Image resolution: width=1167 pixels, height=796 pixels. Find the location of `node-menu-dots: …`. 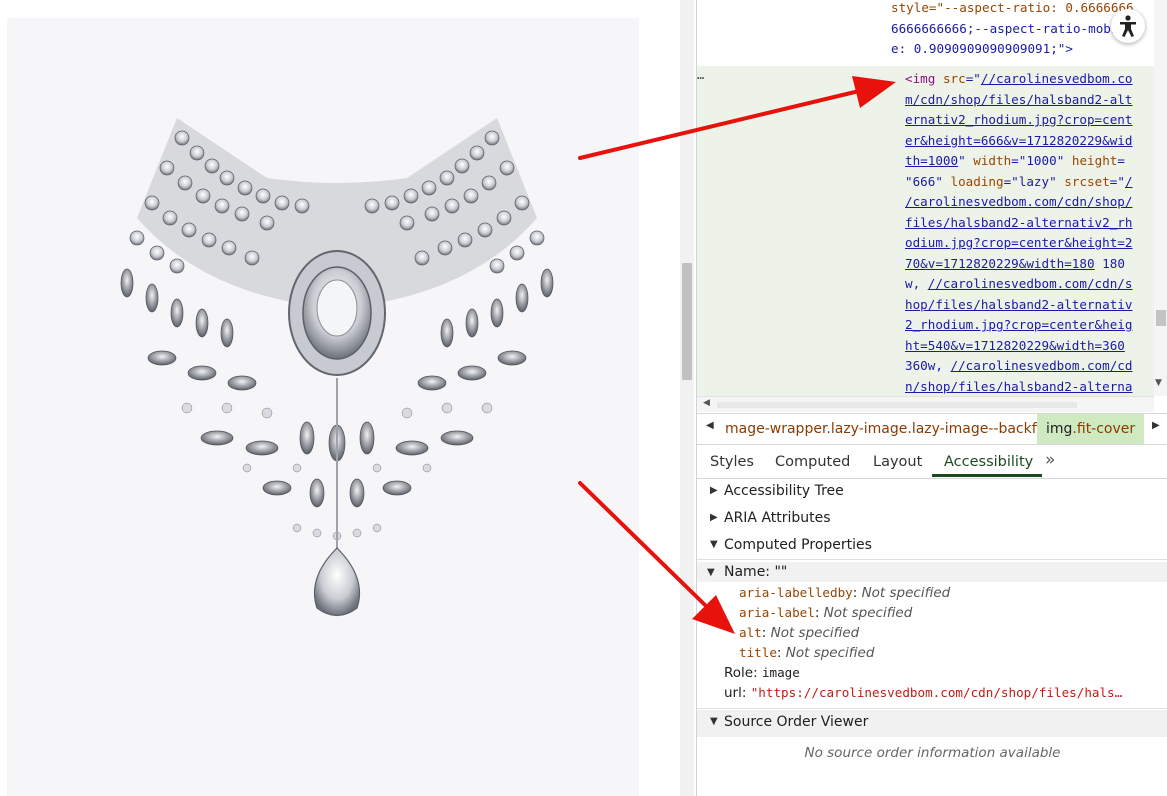

node-menu-dots: … is located at coordinates (700, 75).